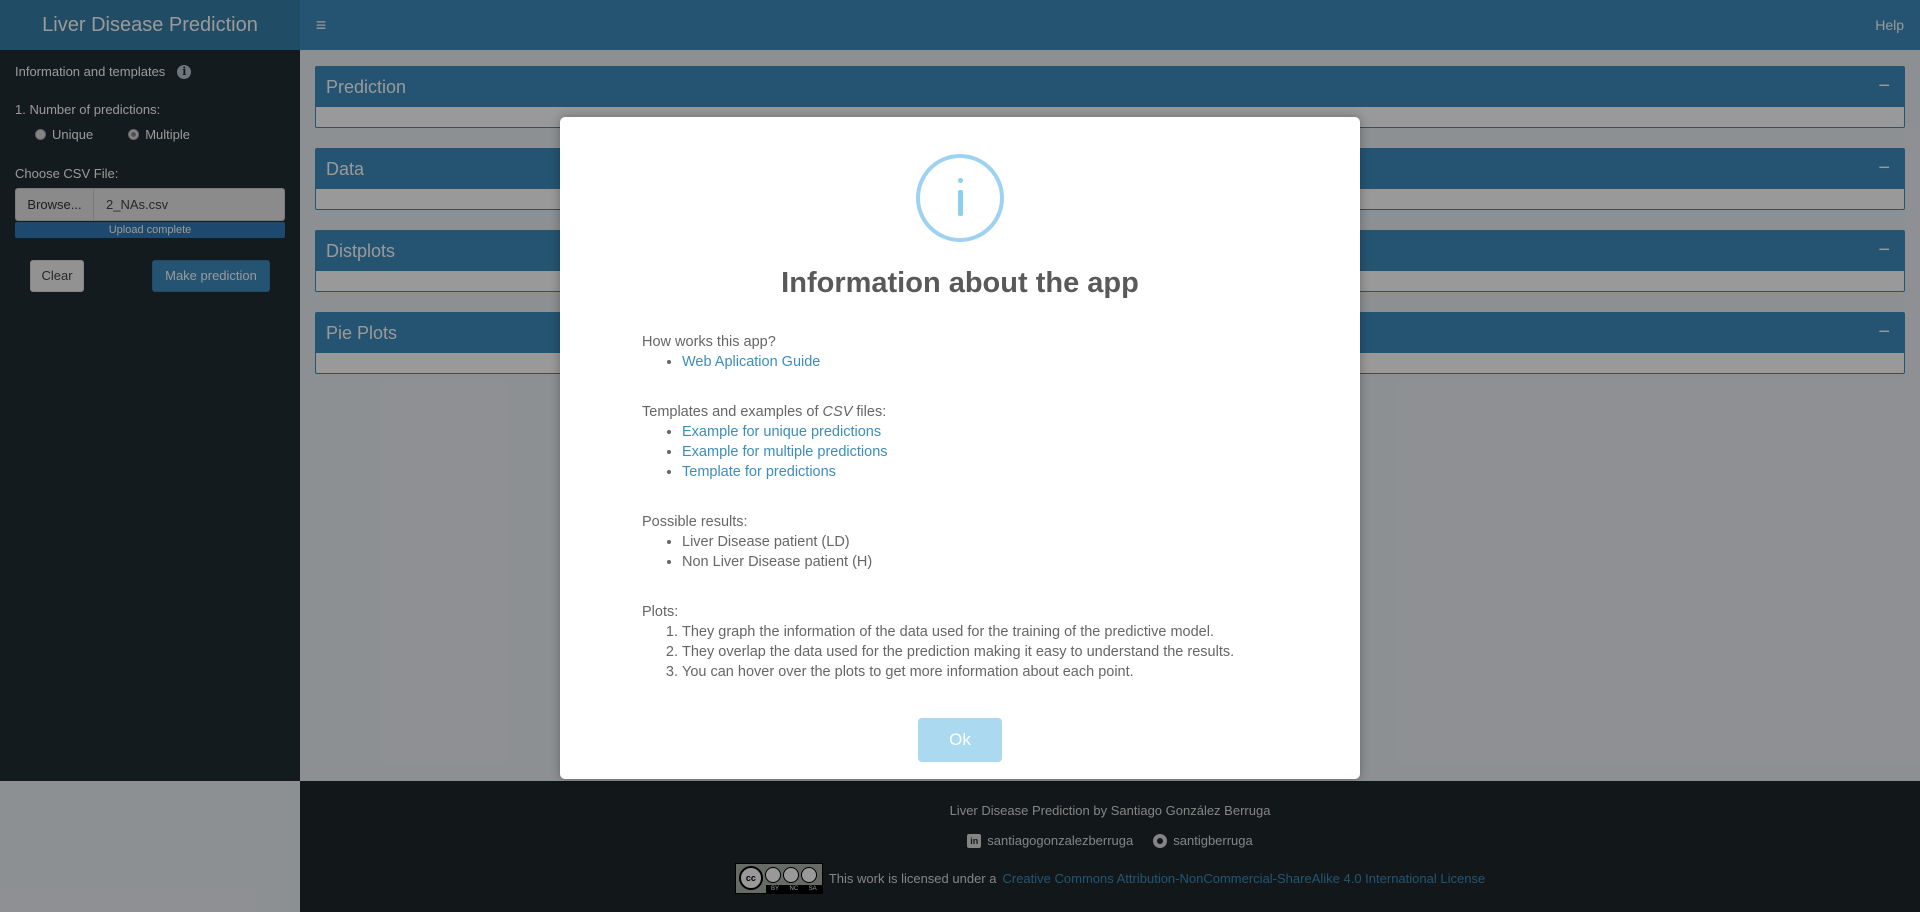  I want to click on how-list: Web Aplication Guide, so click(962, 362).